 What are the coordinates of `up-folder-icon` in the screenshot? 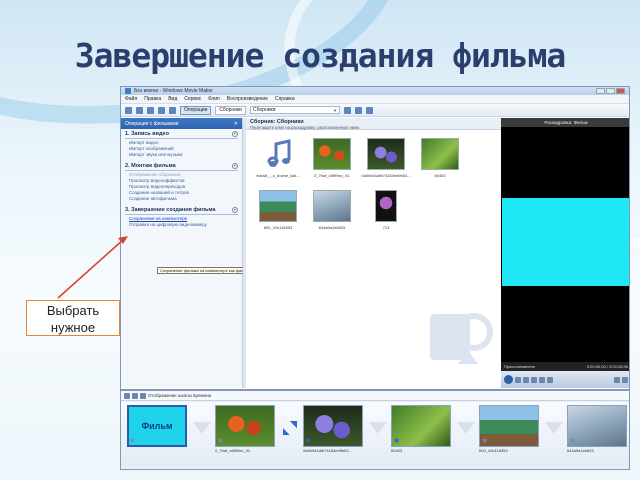 It's located at (347, 110).